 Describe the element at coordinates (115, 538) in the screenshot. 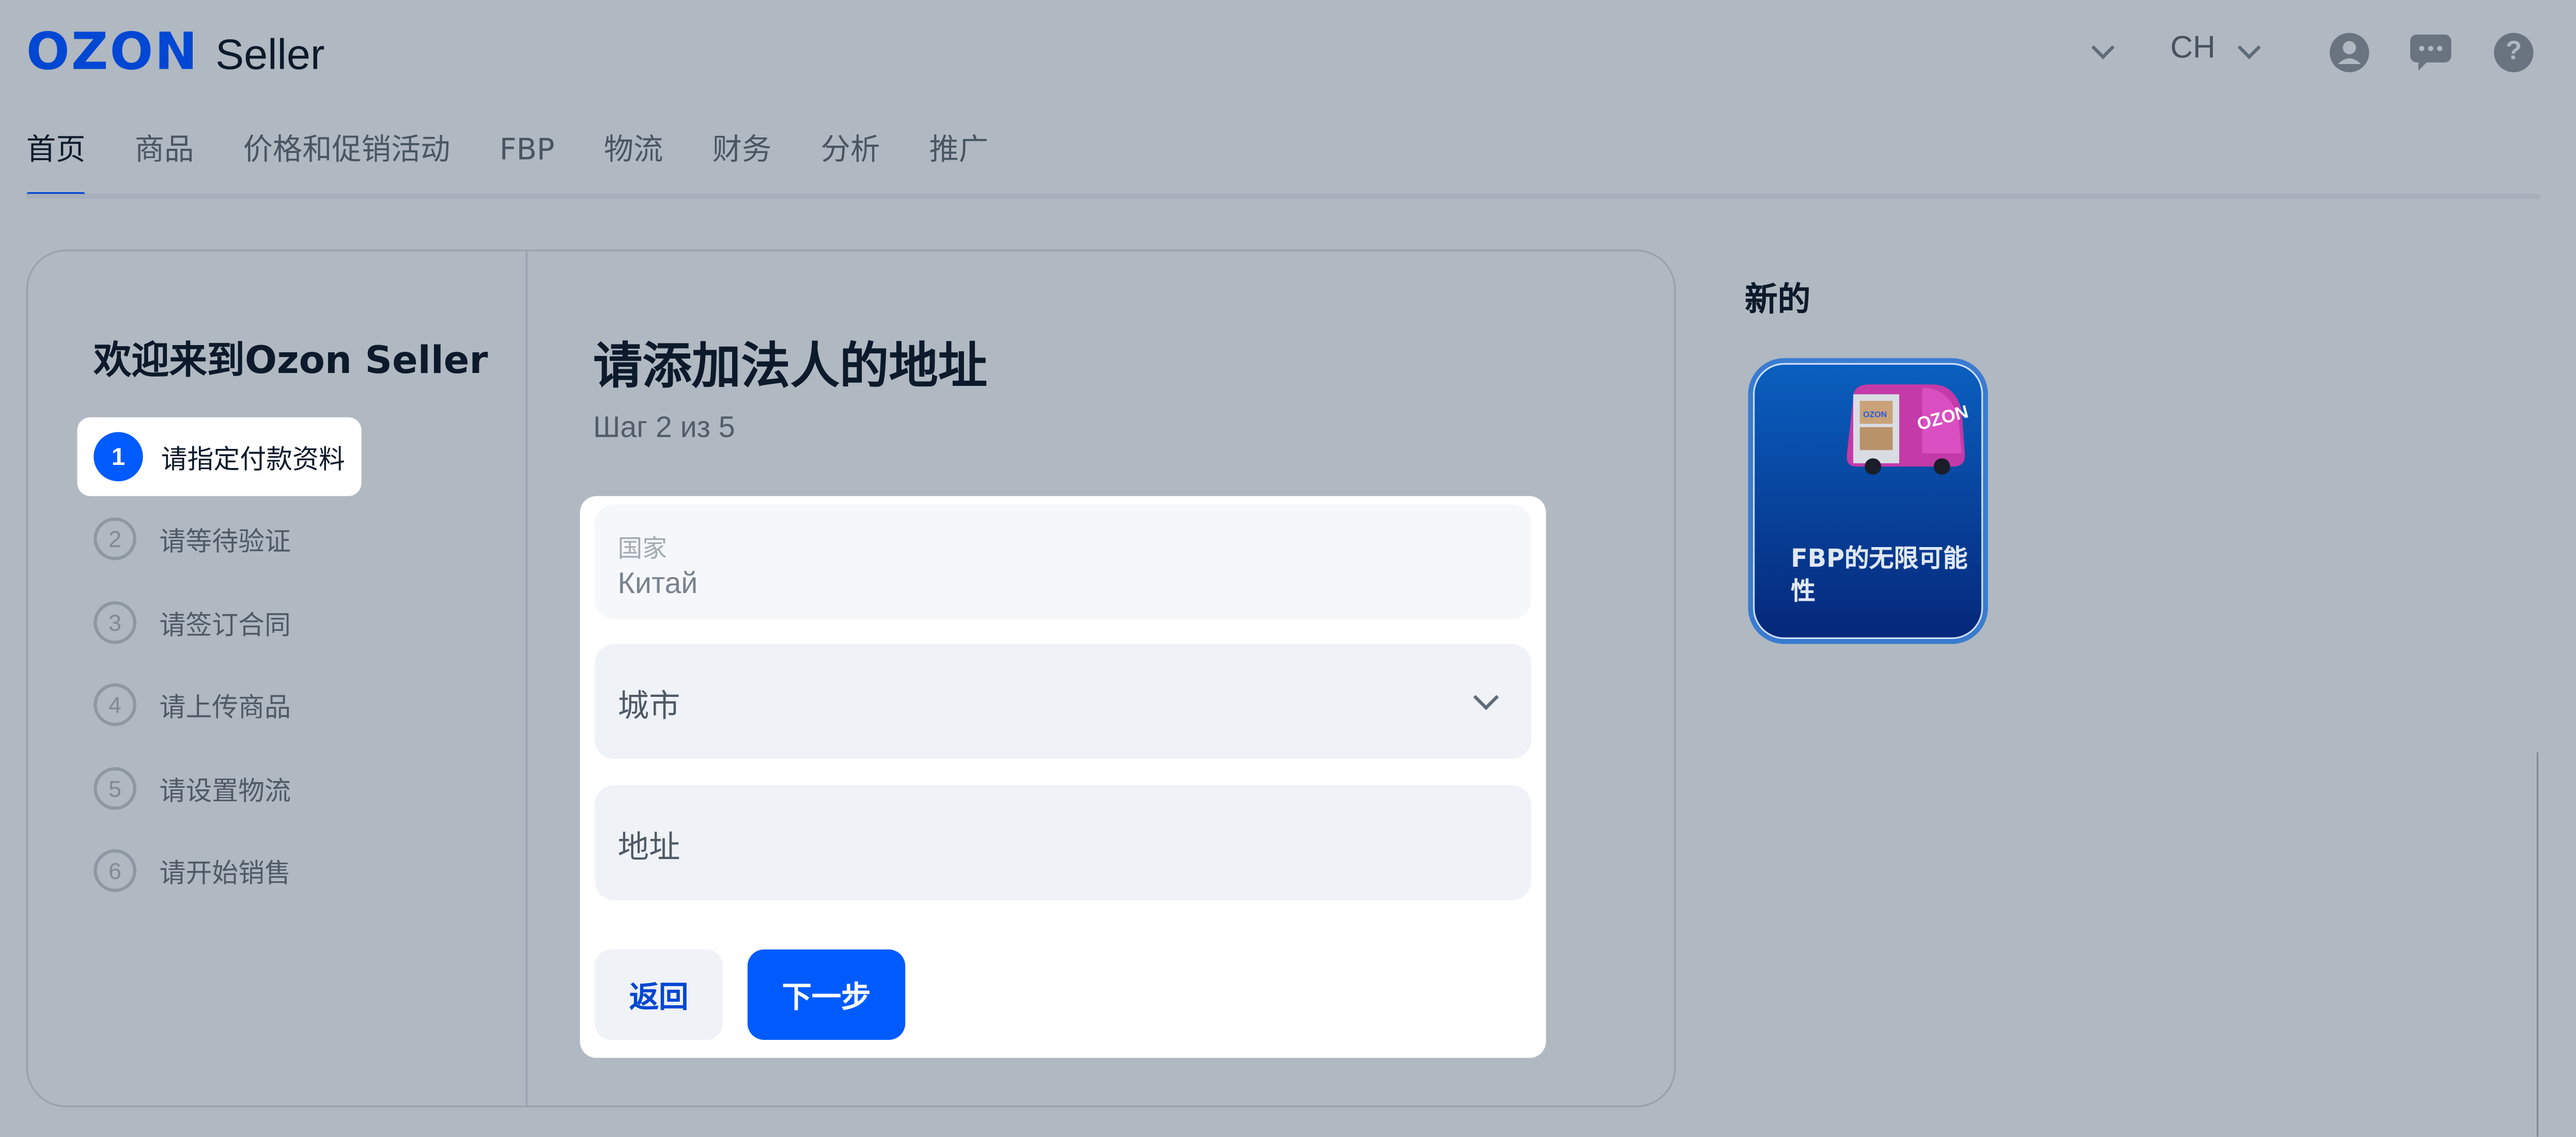

I see `step-number: 2` at that location.